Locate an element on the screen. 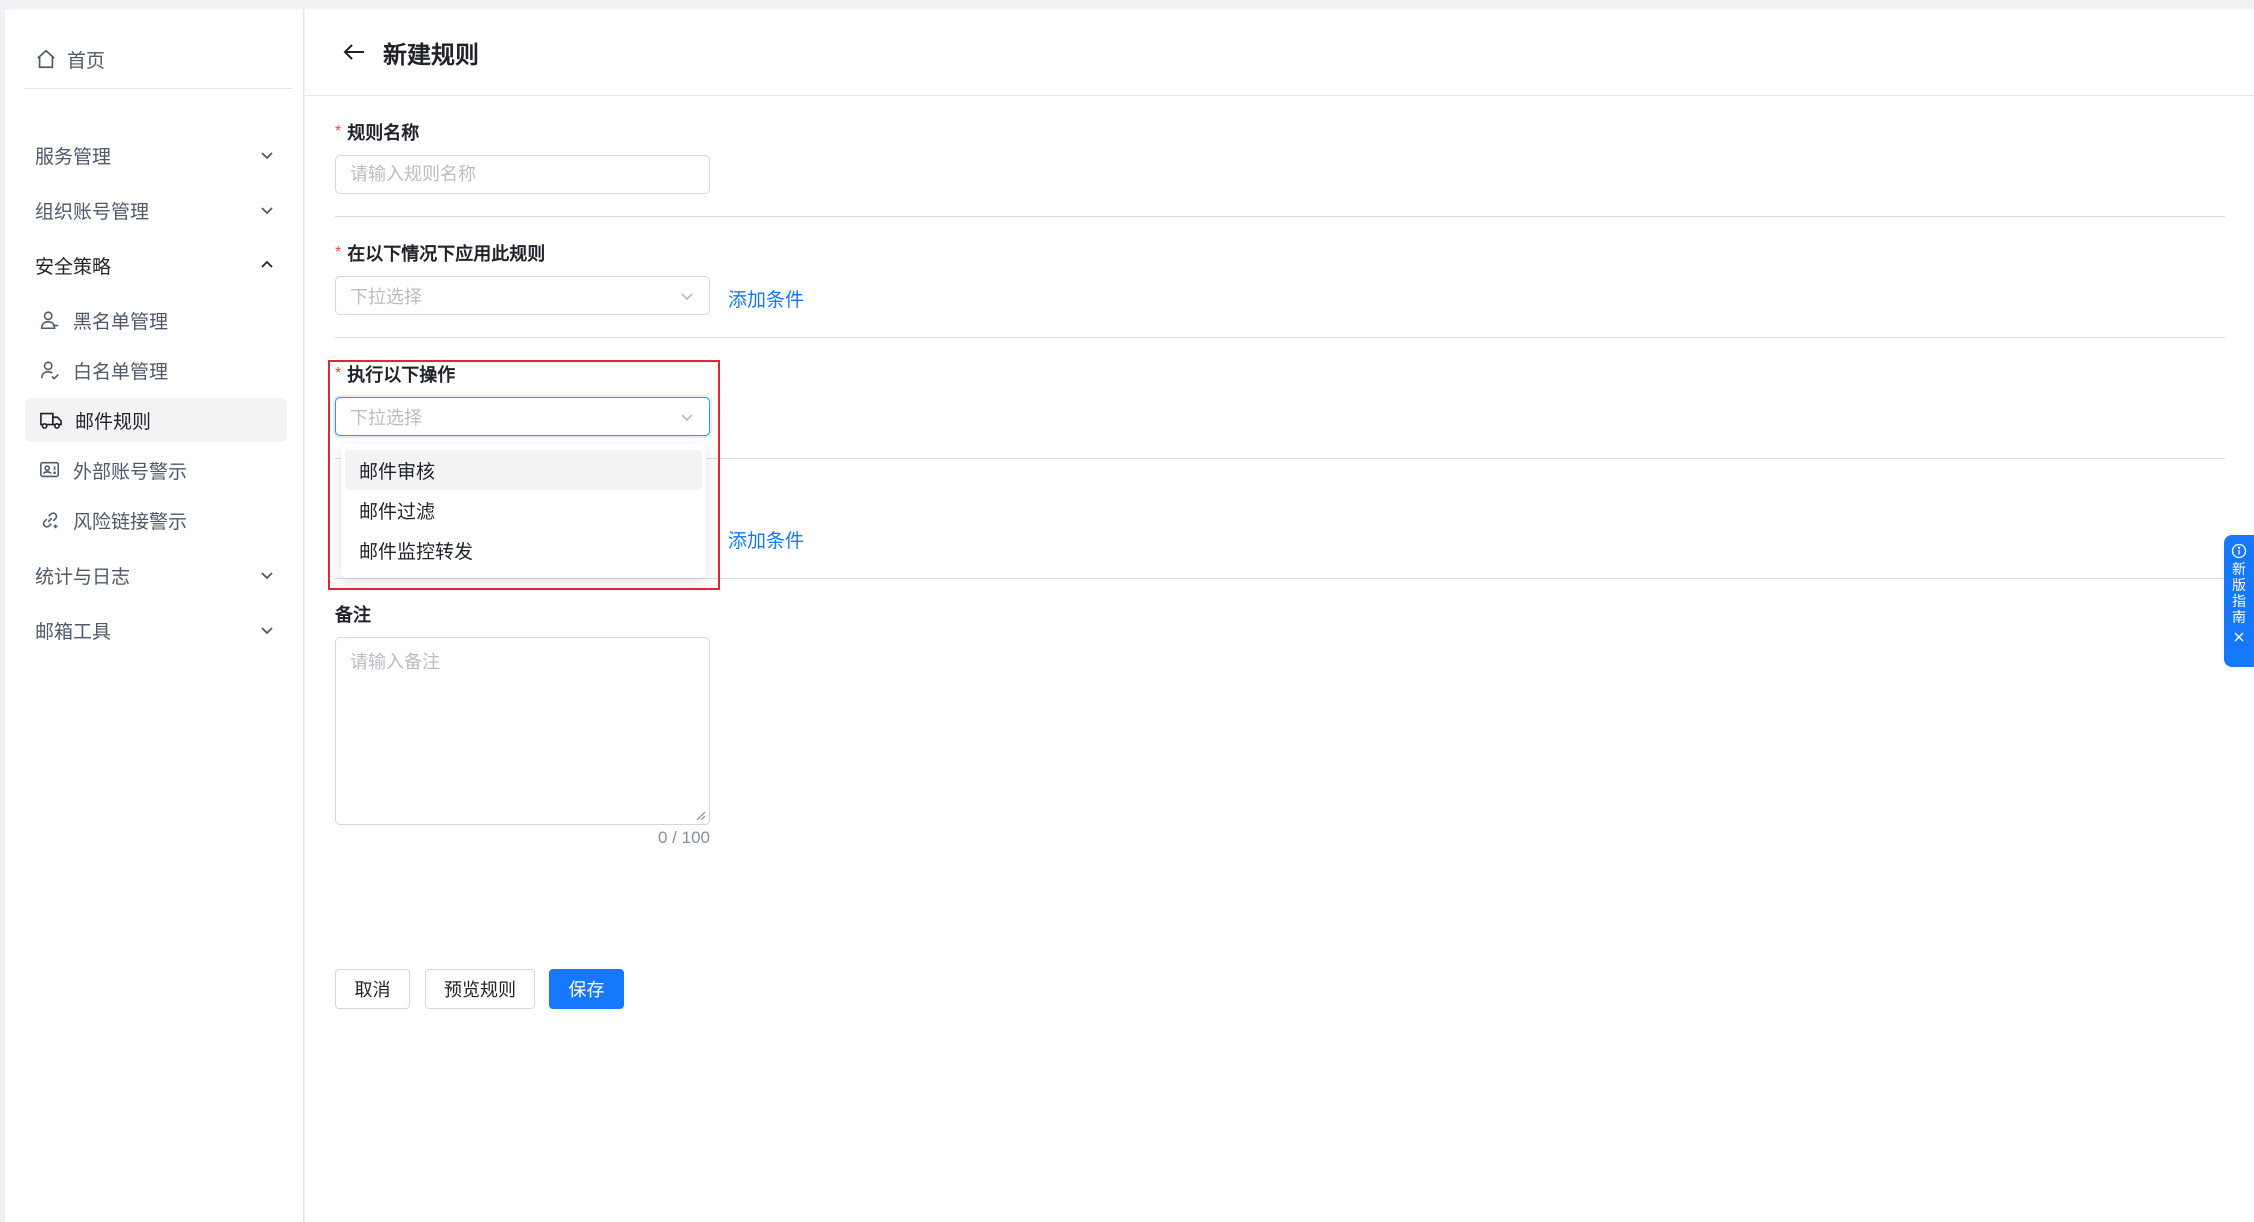 Image resolution: width=2254 pixels, height=1222 pixels. sidebar-item-whitelist: 白名单管理 is located at coordinates (156, 370).